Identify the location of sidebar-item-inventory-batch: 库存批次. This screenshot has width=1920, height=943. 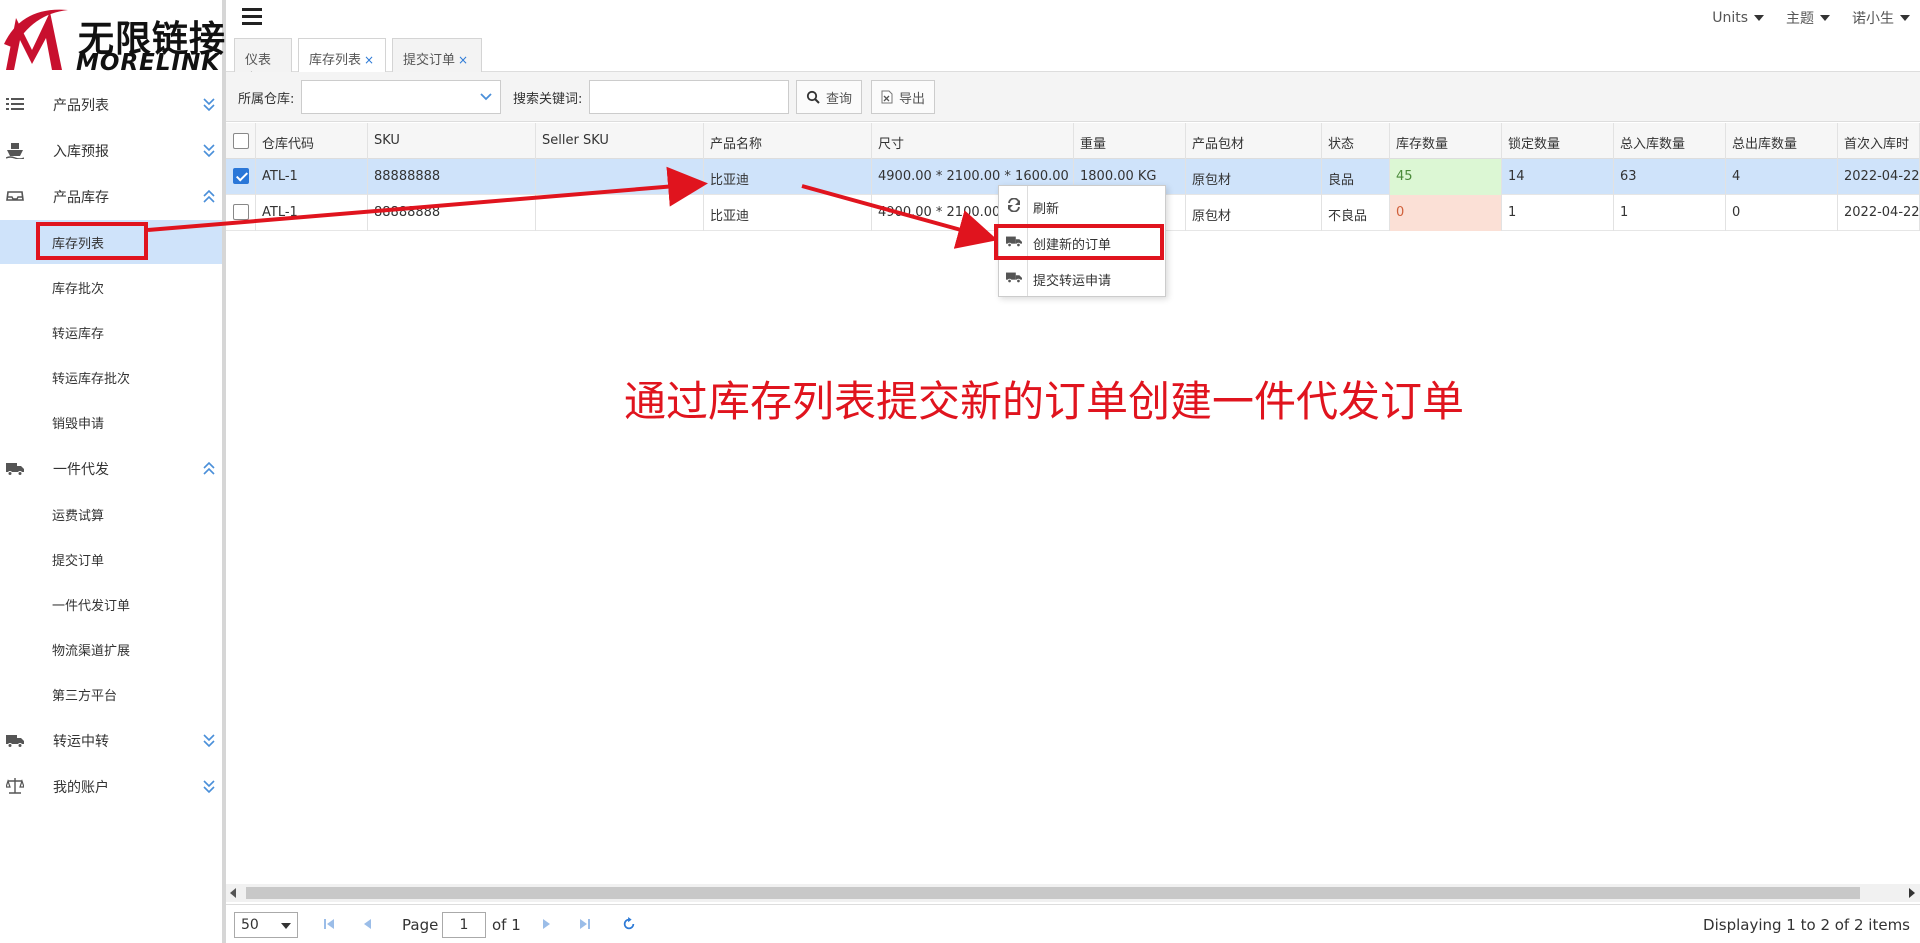
(111, 287).